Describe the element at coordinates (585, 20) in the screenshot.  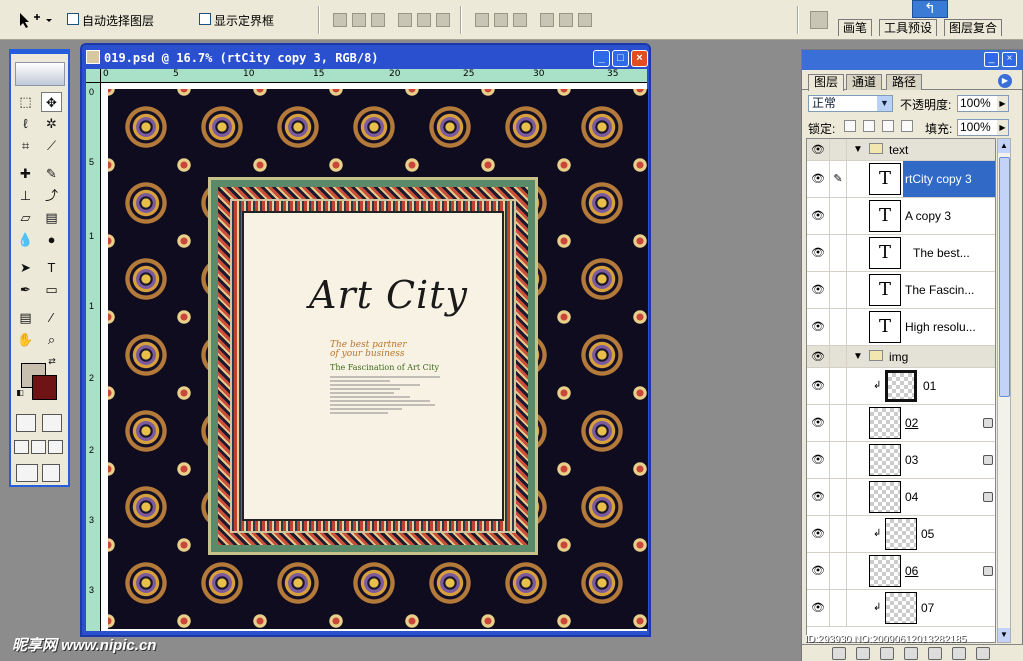
I see `distribute-right-icon` at that location.